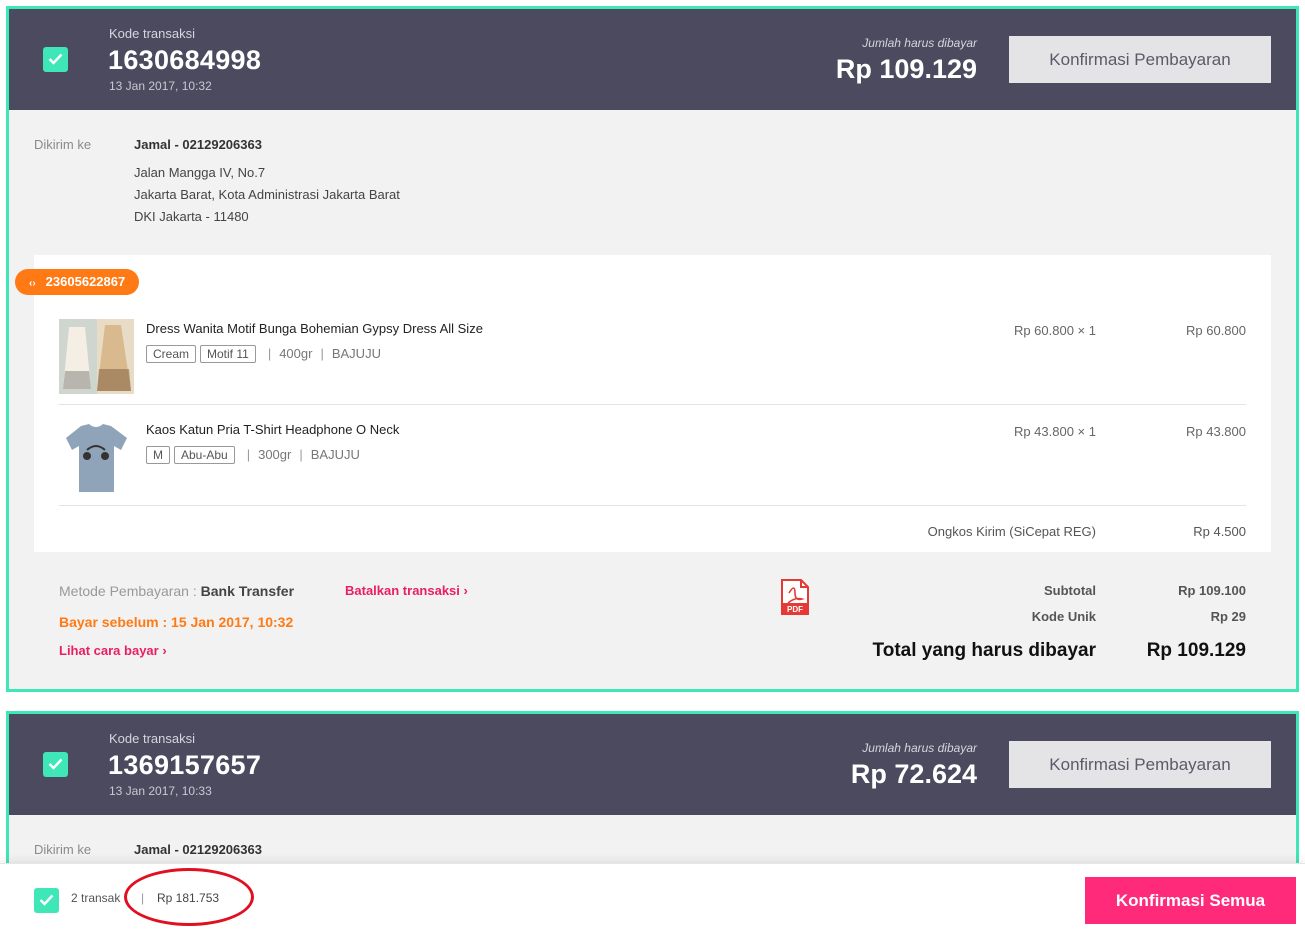 The image size is (1305, 933). What do you see at coordinates (200, 172) in the screenshot?
I see `address-line: Jalan Mangga IV, No.7` at bounding box center [200, 172].